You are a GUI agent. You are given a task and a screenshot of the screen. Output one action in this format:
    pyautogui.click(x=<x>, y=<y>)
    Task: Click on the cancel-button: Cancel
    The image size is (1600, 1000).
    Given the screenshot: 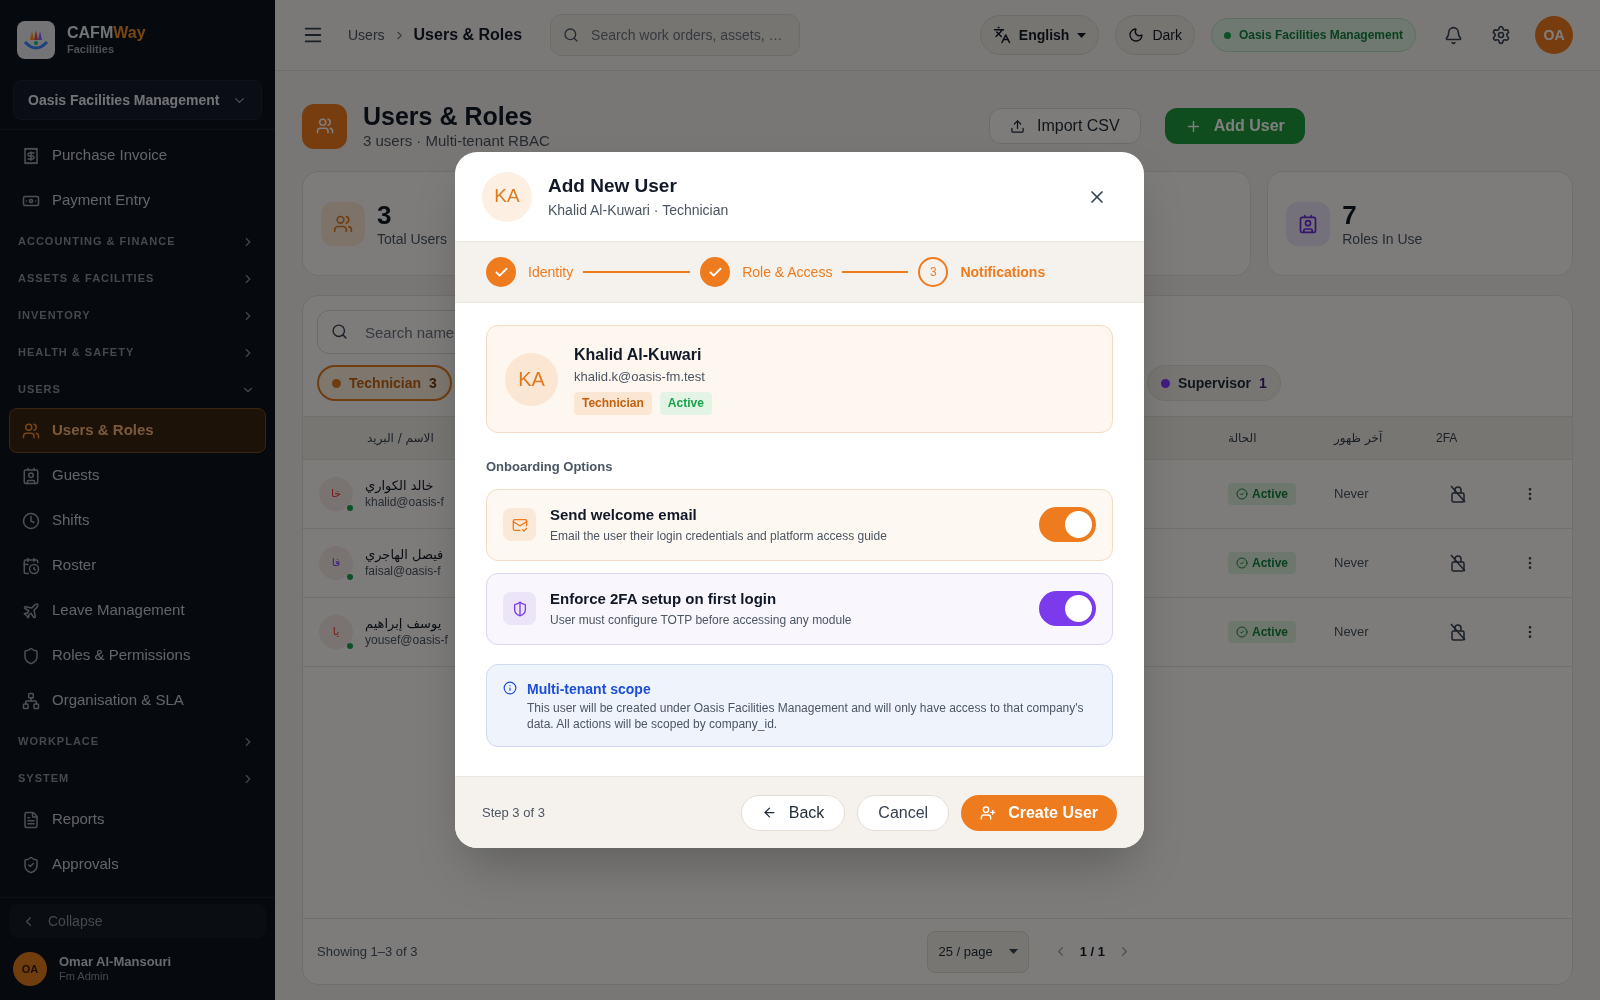 What is the action you would take?
    pyautogui.click(x=903, y=812)
    